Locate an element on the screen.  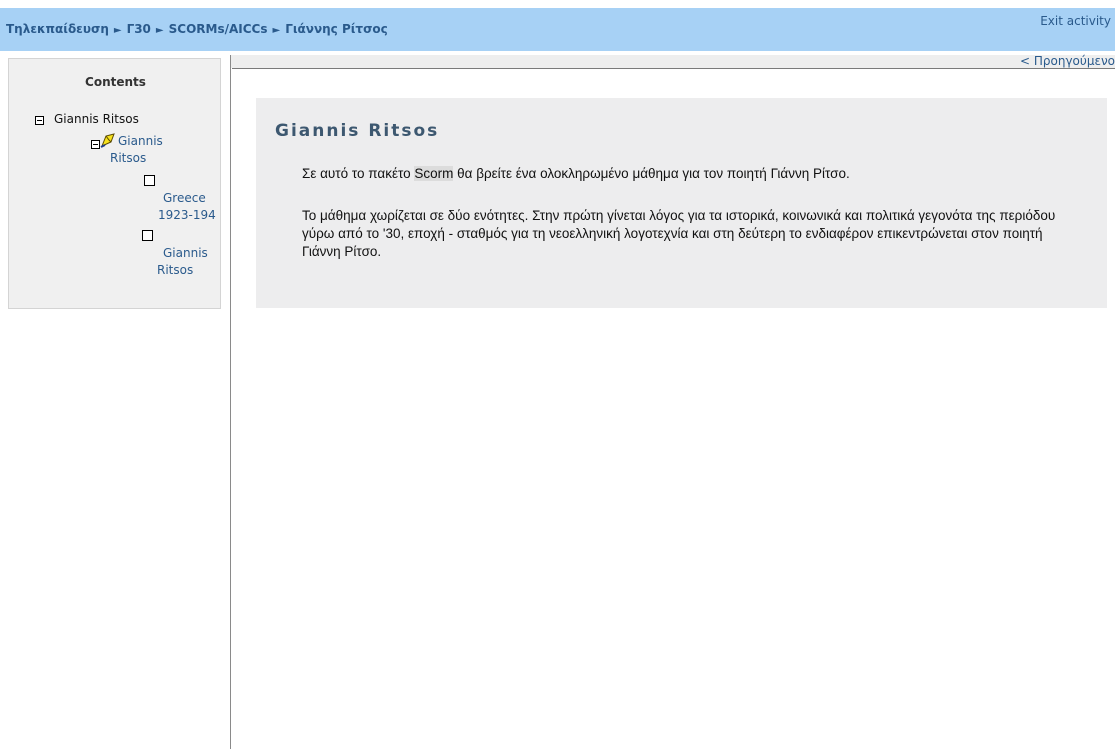
contents-title: Contents is located at coordinates (115, 82).